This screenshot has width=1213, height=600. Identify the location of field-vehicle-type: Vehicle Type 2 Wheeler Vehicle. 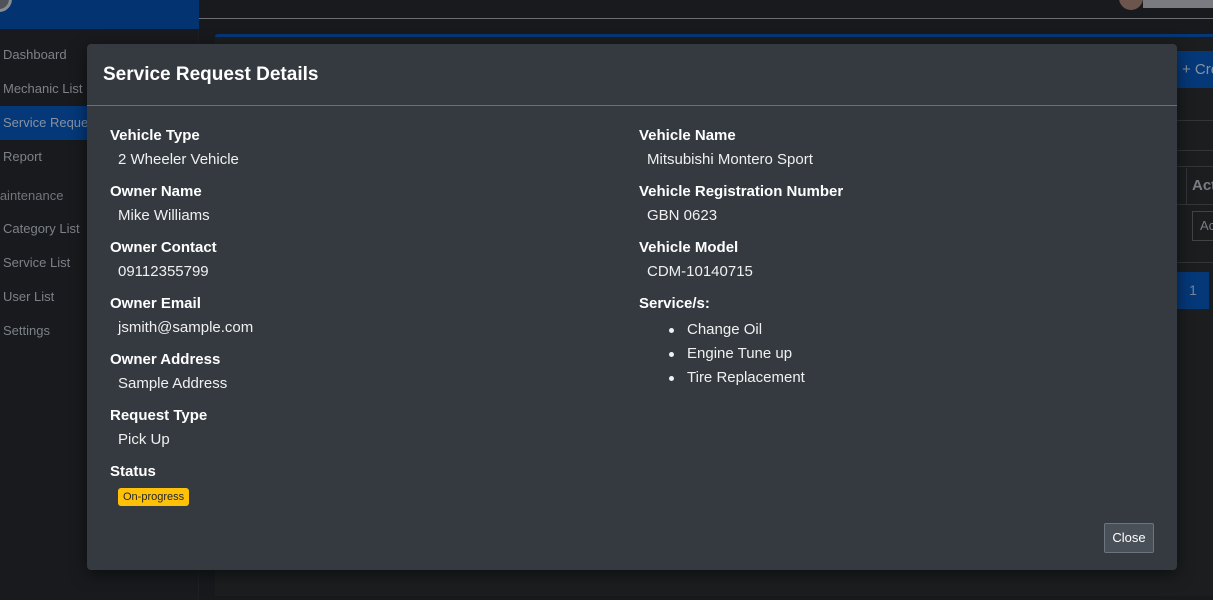
(360, 154).